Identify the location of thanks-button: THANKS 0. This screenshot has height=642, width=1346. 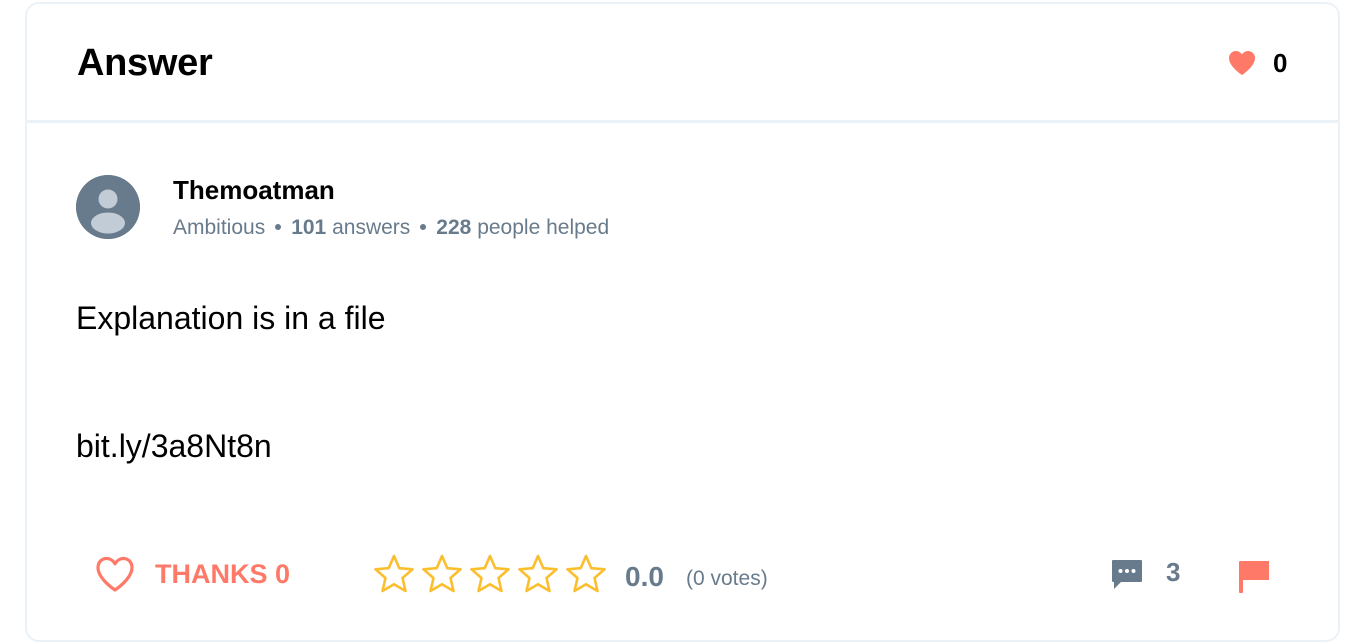
(192, 574).